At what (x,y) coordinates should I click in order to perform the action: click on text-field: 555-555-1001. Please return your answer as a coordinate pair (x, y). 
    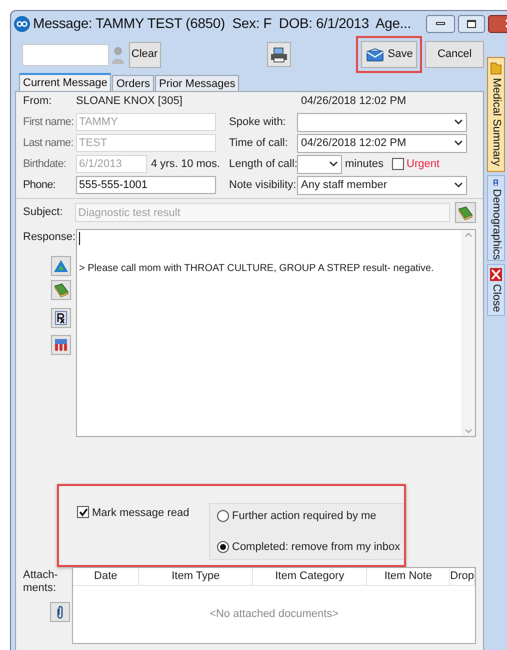
    Looking at the image, I should click on (146, 185).